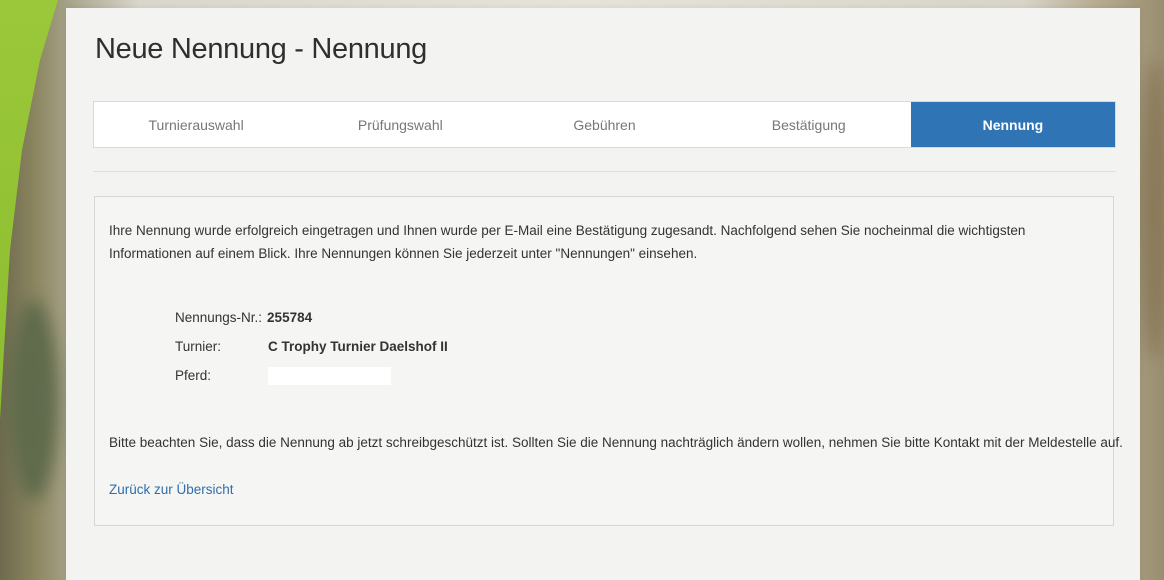 The image size is (1164, 580). What do you see at coordinates (604, 171) in the screenshot?
I see `divider` at bounding box center [604, 171].